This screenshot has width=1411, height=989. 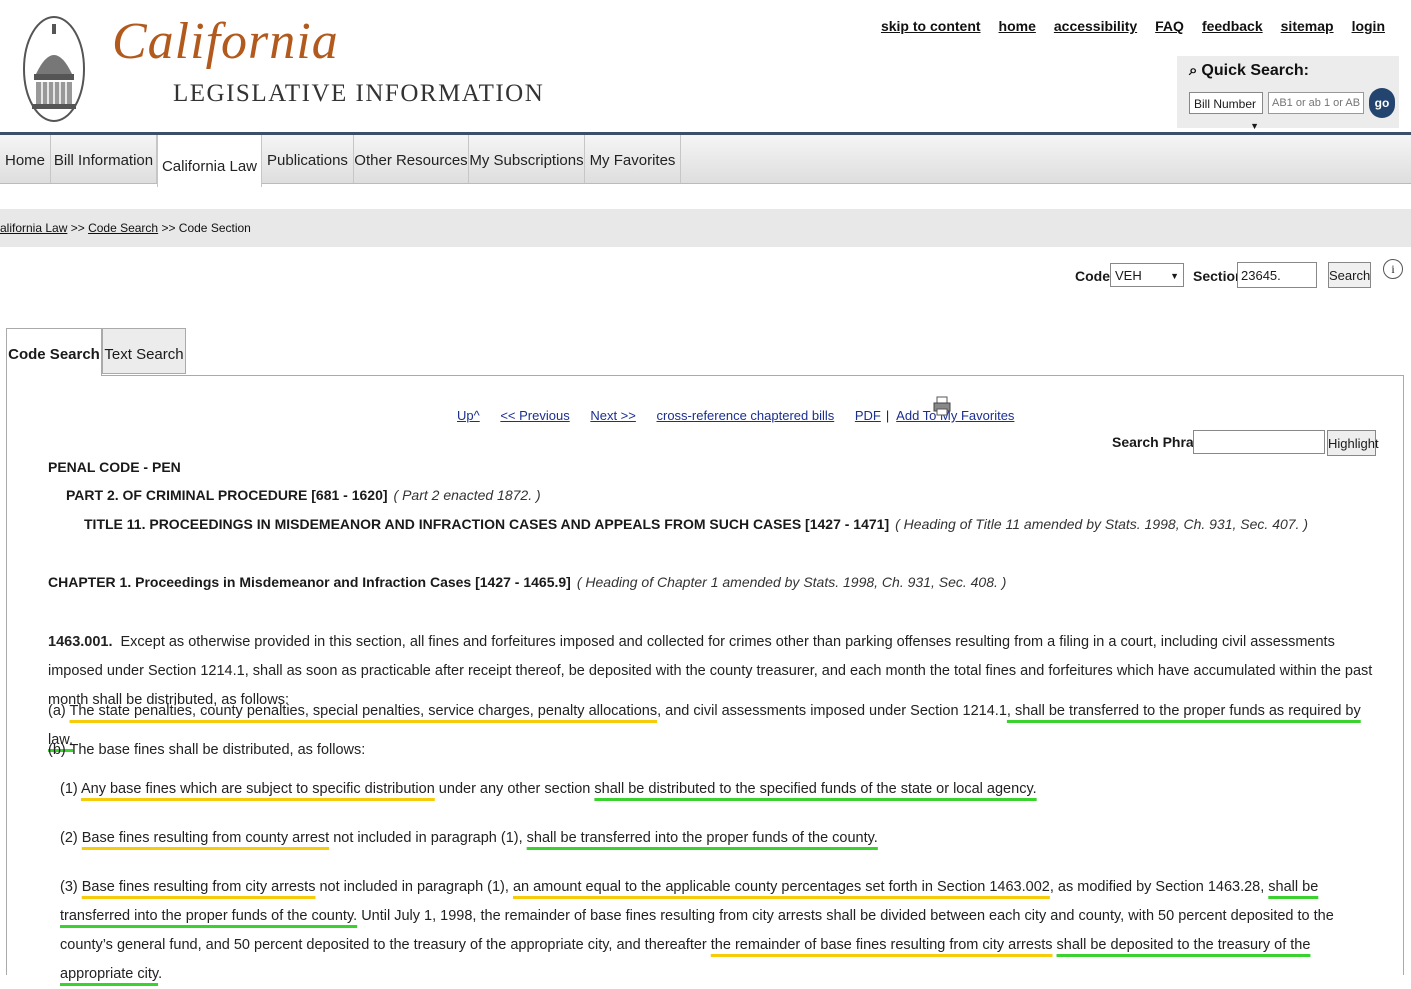 I want to click on sitemap-link: sitemap, so click(x=1307, y=26).